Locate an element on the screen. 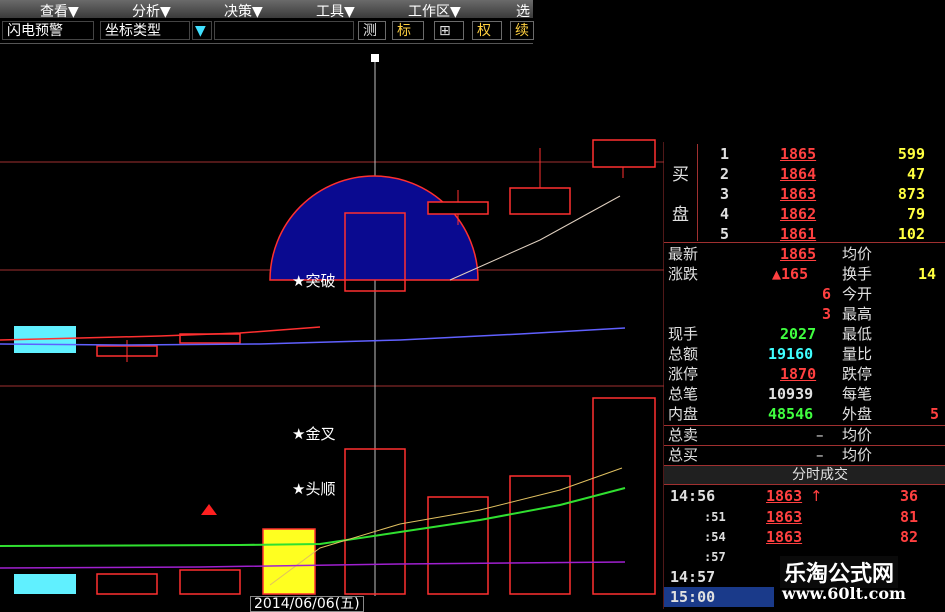 The image size is (945, 612). toolbar: 闪电预警 坐标类型 ▼ 测 标 ⊞ 权 续 is located at coordinates (267, 31).